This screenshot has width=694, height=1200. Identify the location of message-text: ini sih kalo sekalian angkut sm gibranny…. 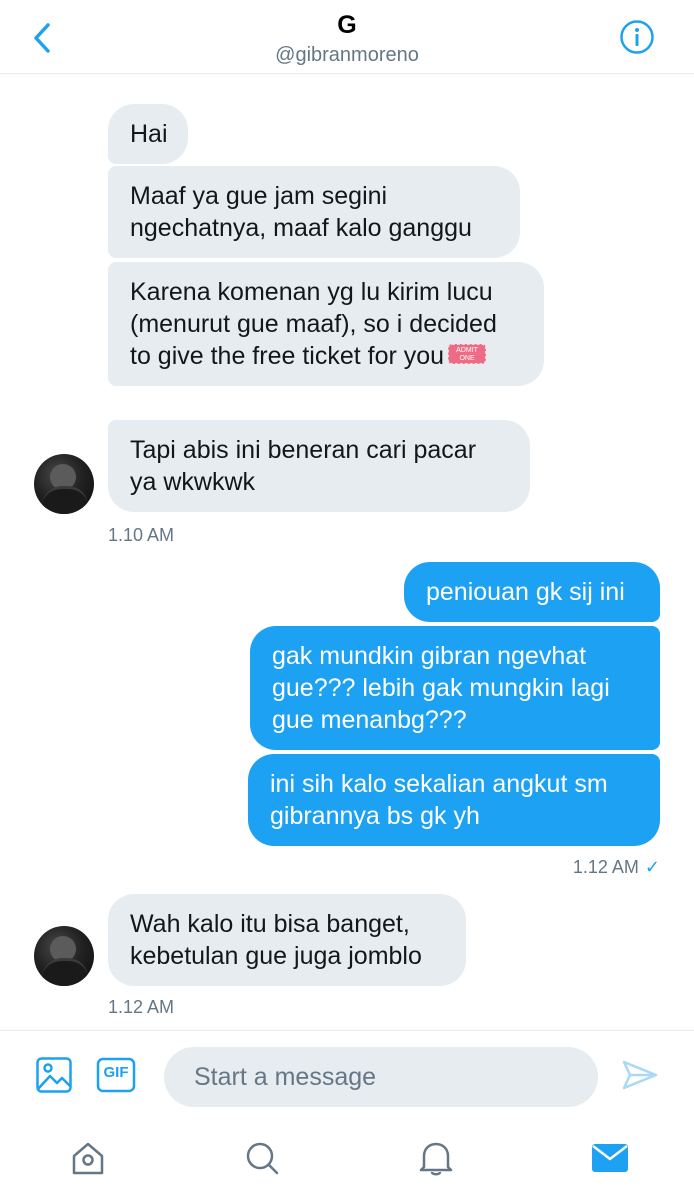
(439, 800).